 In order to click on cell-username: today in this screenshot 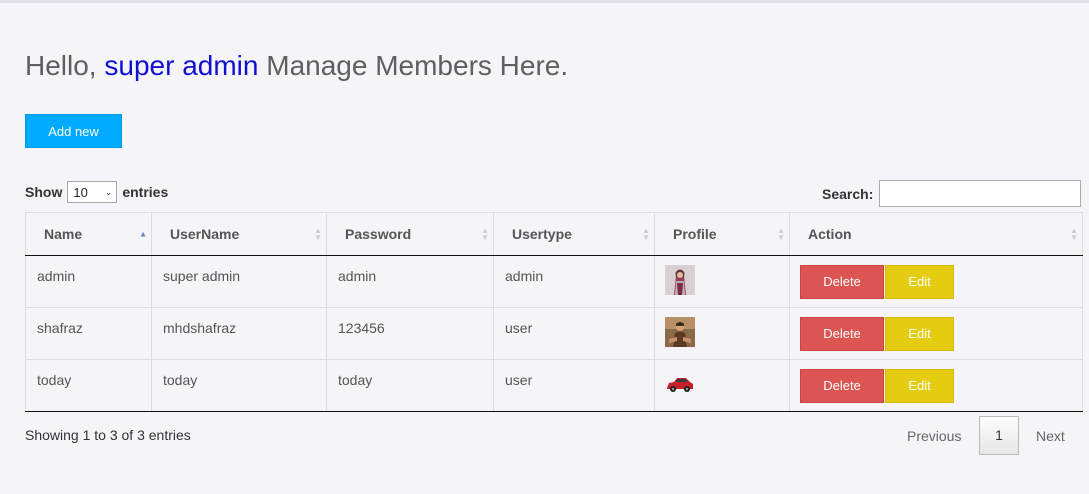, I will do `click(239, 385)`.